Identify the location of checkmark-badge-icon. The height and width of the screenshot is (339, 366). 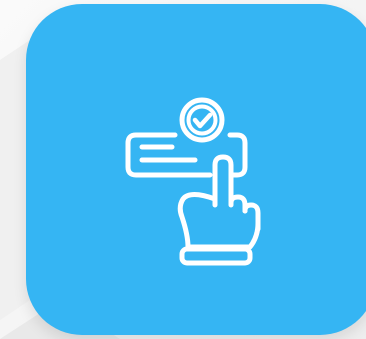
(202, 120).